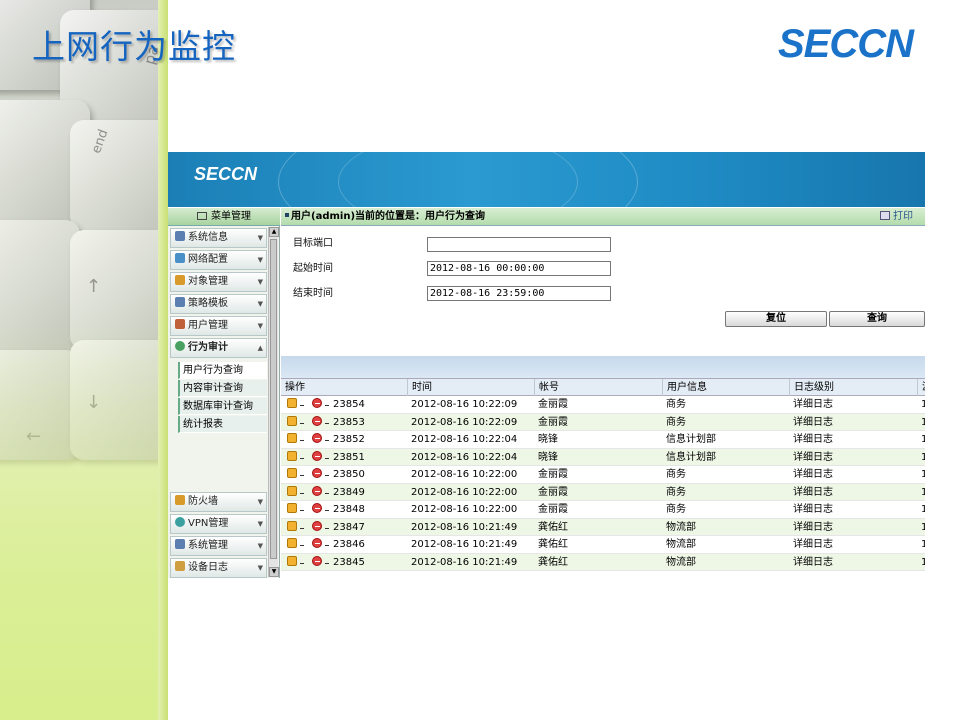  I want to click on table-row: 23845 2012-08-16 10:21:49 龚佑红 物流部 详细日志 1, so click(603, 562).